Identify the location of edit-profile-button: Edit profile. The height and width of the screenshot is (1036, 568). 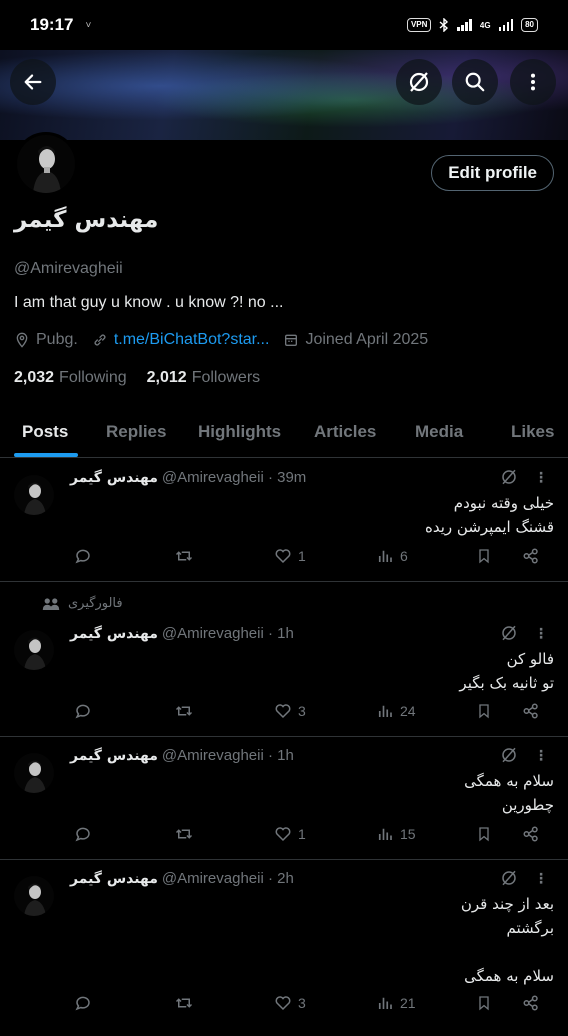
(492, 173).